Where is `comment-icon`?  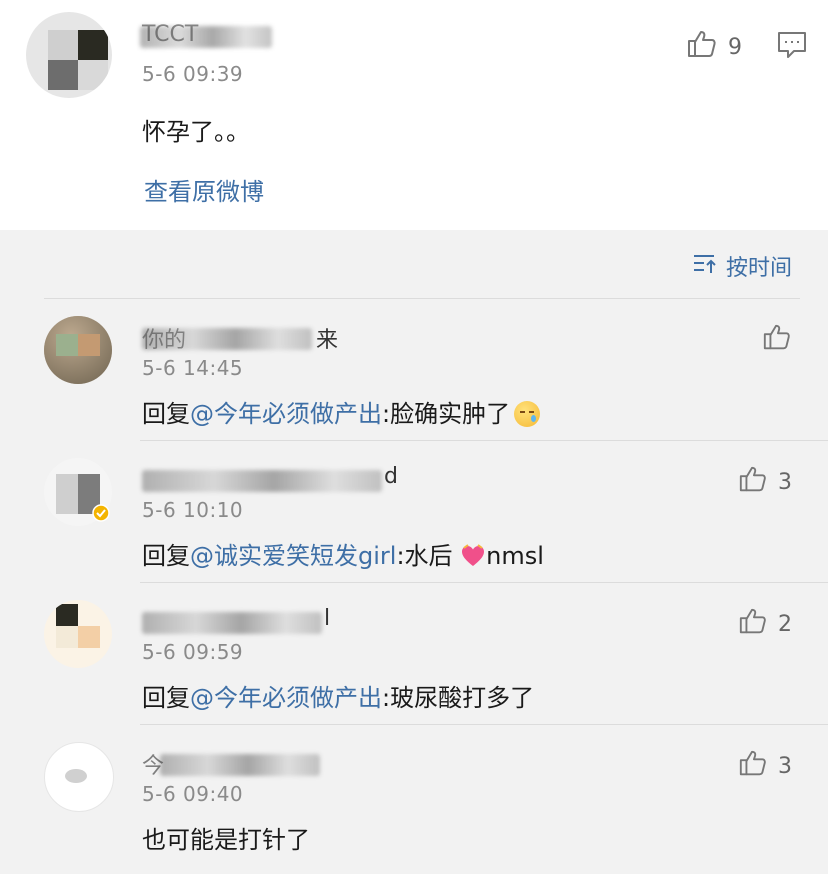
comment-icon is located at coordinates (792, 47).